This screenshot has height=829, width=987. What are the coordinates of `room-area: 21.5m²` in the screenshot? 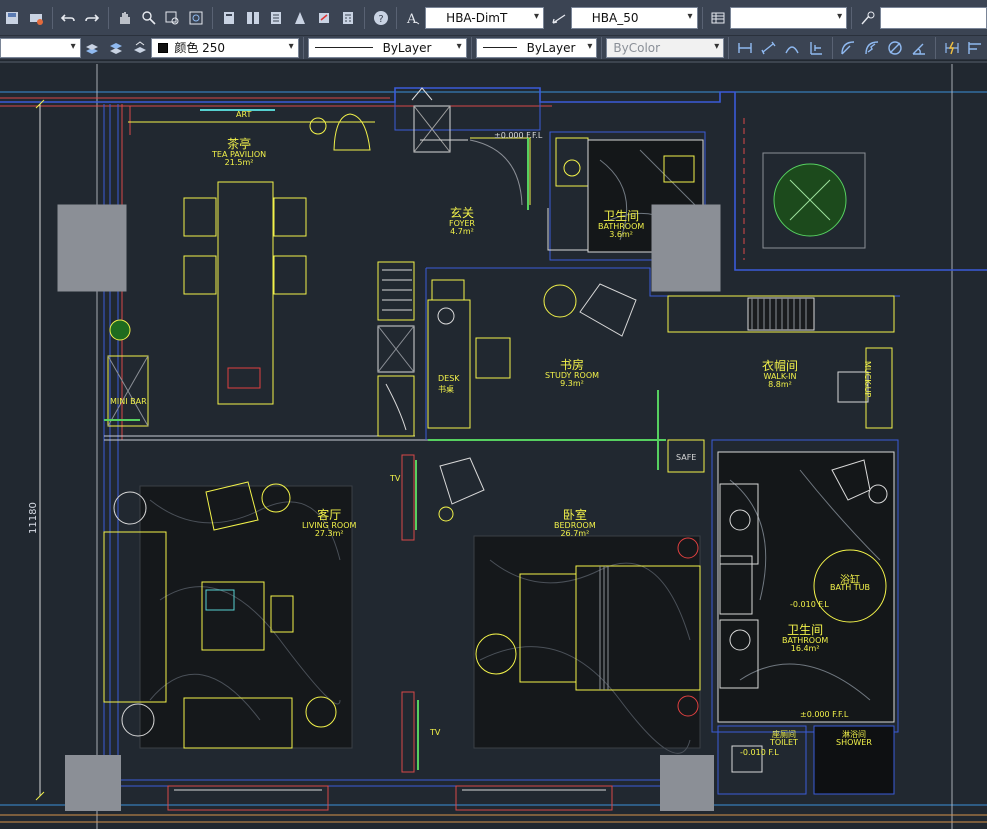 It's located at (239, 162).